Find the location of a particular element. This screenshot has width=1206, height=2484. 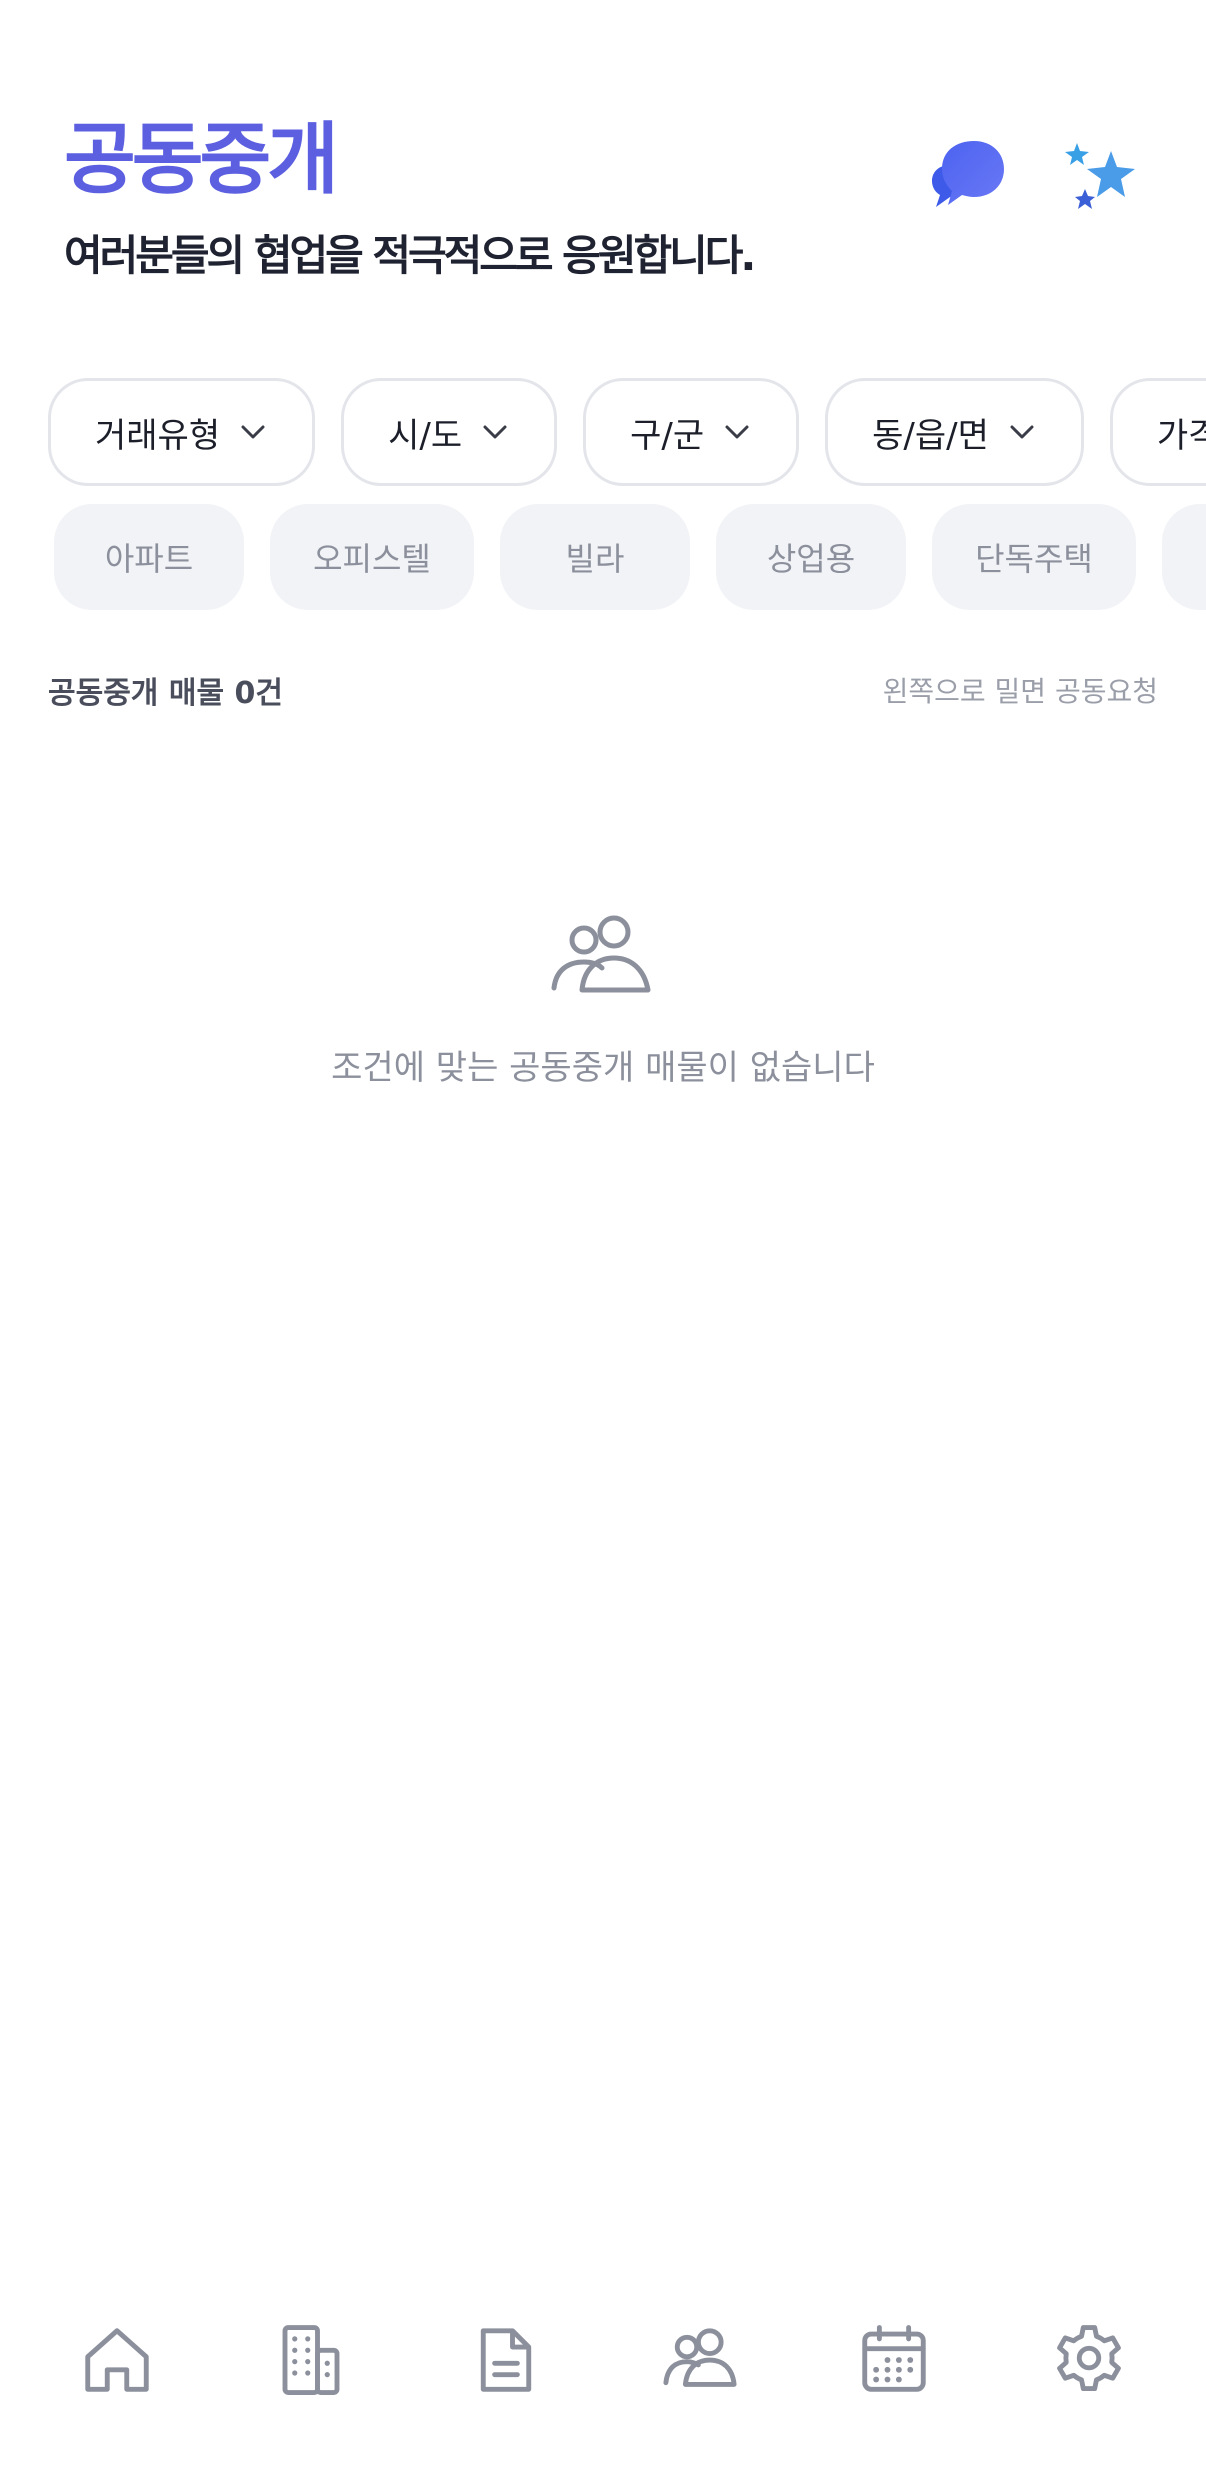

filter-neighborhood: 동/읍/면 is located at coordinates (954, 432).